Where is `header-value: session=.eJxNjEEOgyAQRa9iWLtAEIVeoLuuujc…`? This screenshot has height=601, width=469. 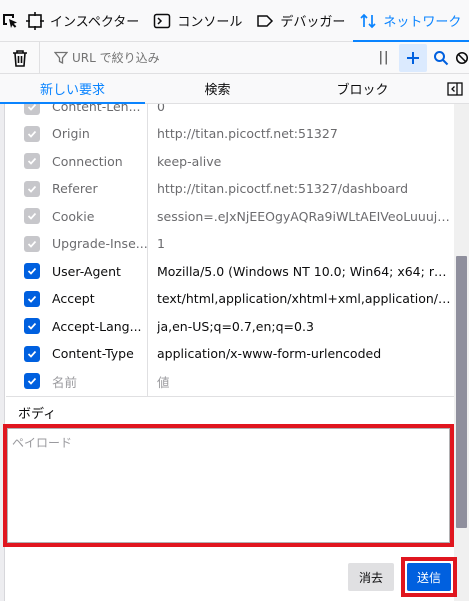 header-value: session=.eJxNjEEOgyAQRa9iWLtAEIVeoLuuujc… is located at coordinates (304, 216).